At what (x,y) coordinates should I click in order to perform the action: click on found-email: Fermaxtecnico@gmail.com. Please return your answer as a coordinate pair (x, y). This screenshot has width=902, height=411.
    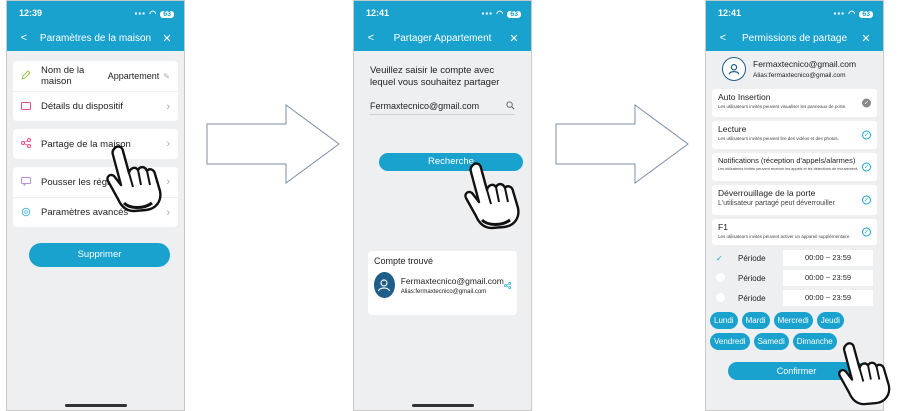
    Looking at the image, I should click on (452, 280).